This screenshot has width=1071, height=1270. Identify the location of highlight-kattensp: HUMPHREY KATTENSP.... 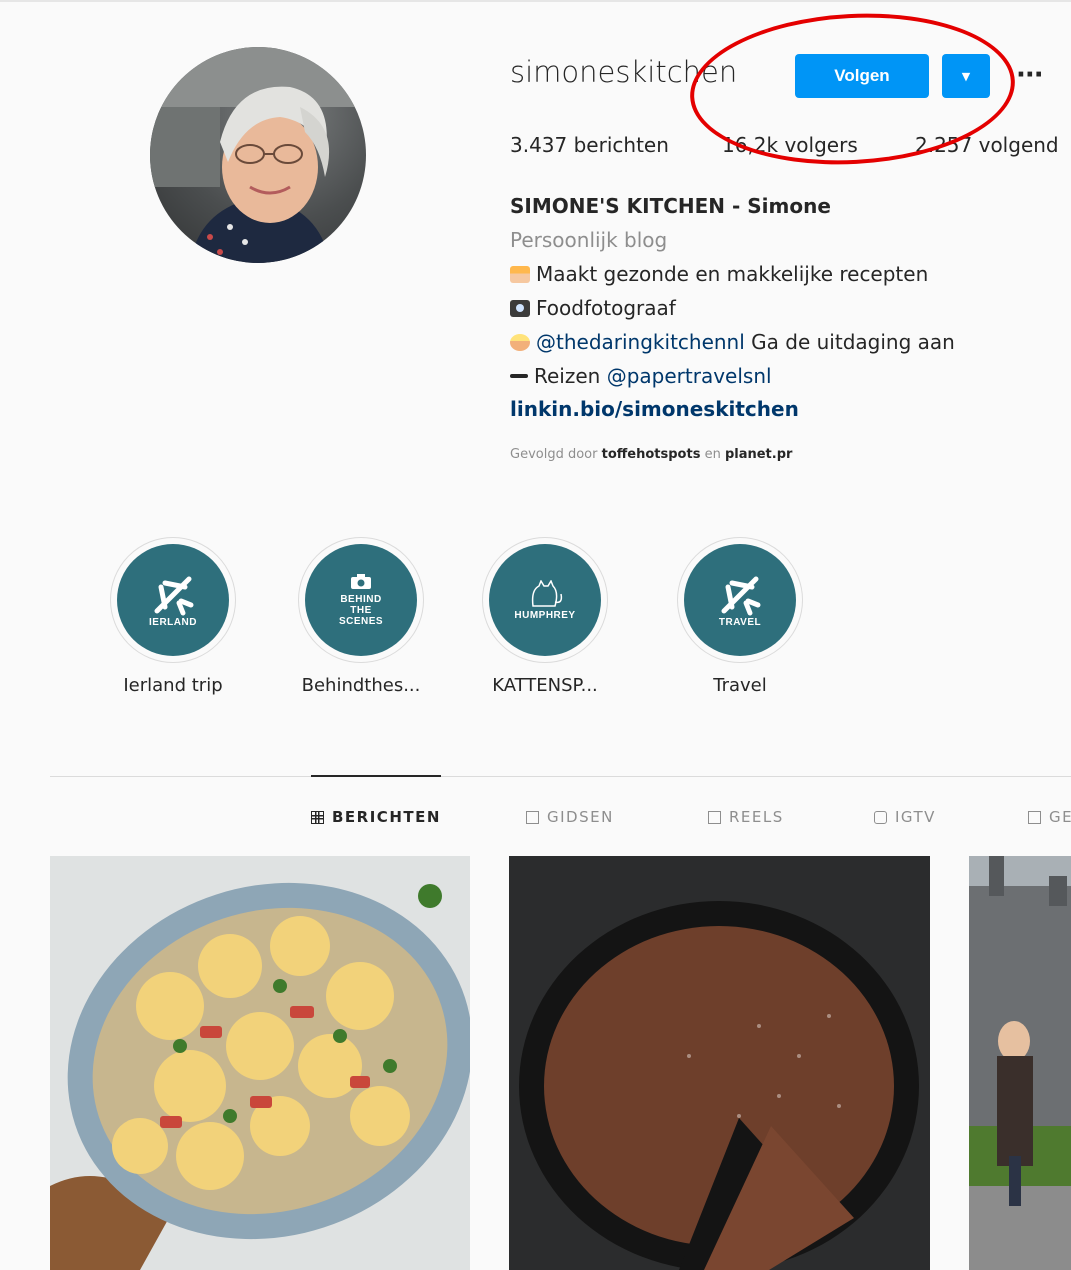
(545, 616).